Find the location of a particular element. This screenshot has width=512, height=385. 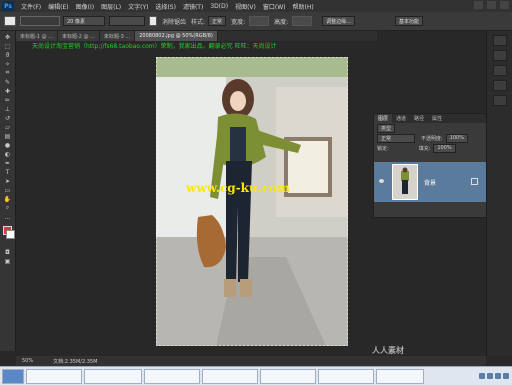

selection-mode-icons is located at coordinates (40, 21).